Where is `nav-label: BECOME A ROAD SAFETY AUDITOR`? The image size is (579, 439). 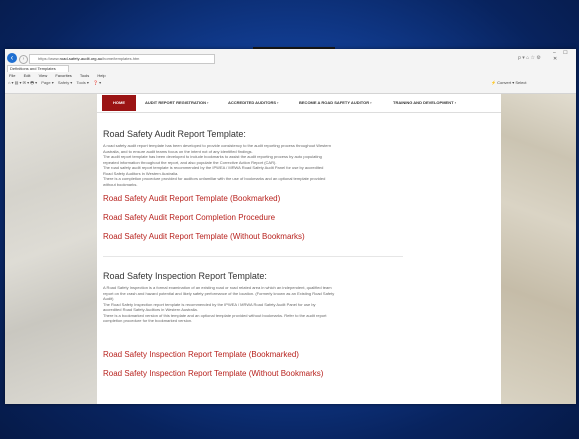
nav-label: BECOME A ROAD SAFETY AUDITOR is located at coordinates (334, 102).